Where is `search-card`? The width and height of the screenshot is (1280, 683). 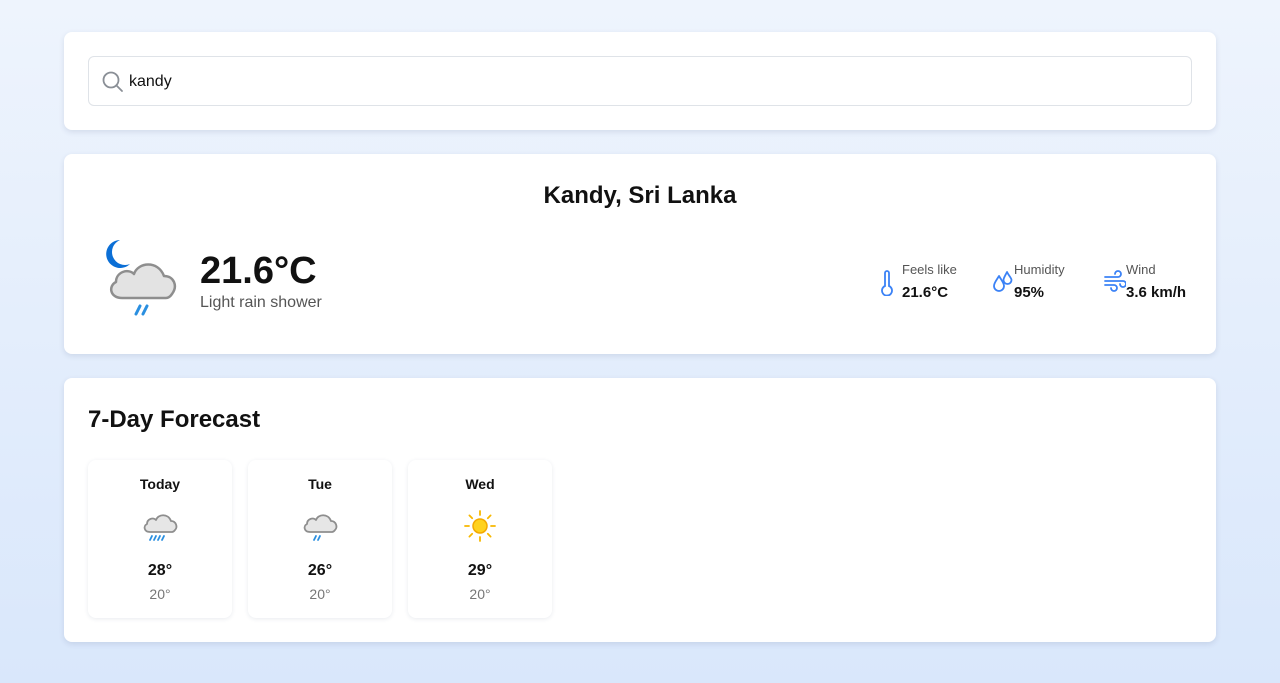 search-card is located at coordinates (640, 81).